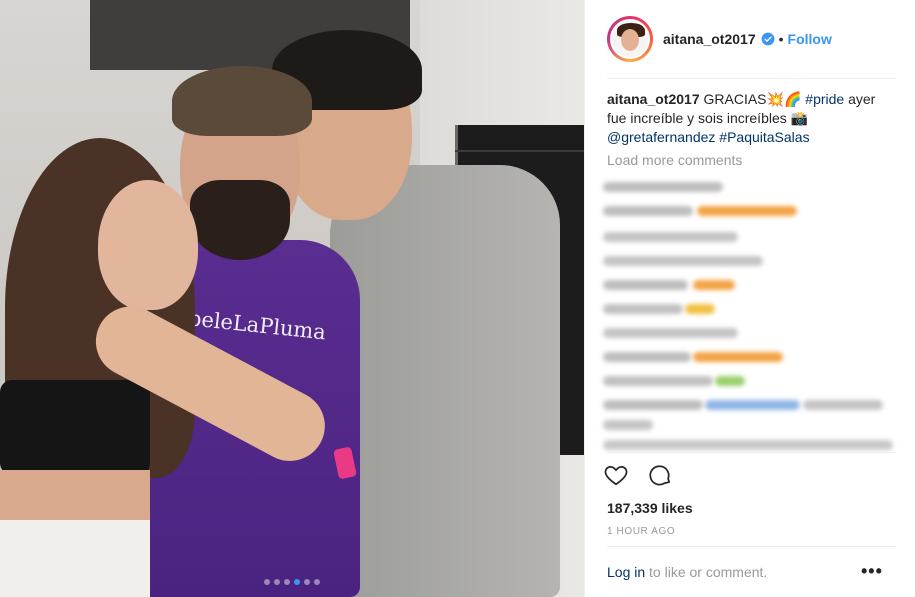 The height and width of the screenshot is (597, 915). What do you see at coordinates (75, 558) in the screenshot?
I see `person-left-pants` at bounding box center [75, 558].